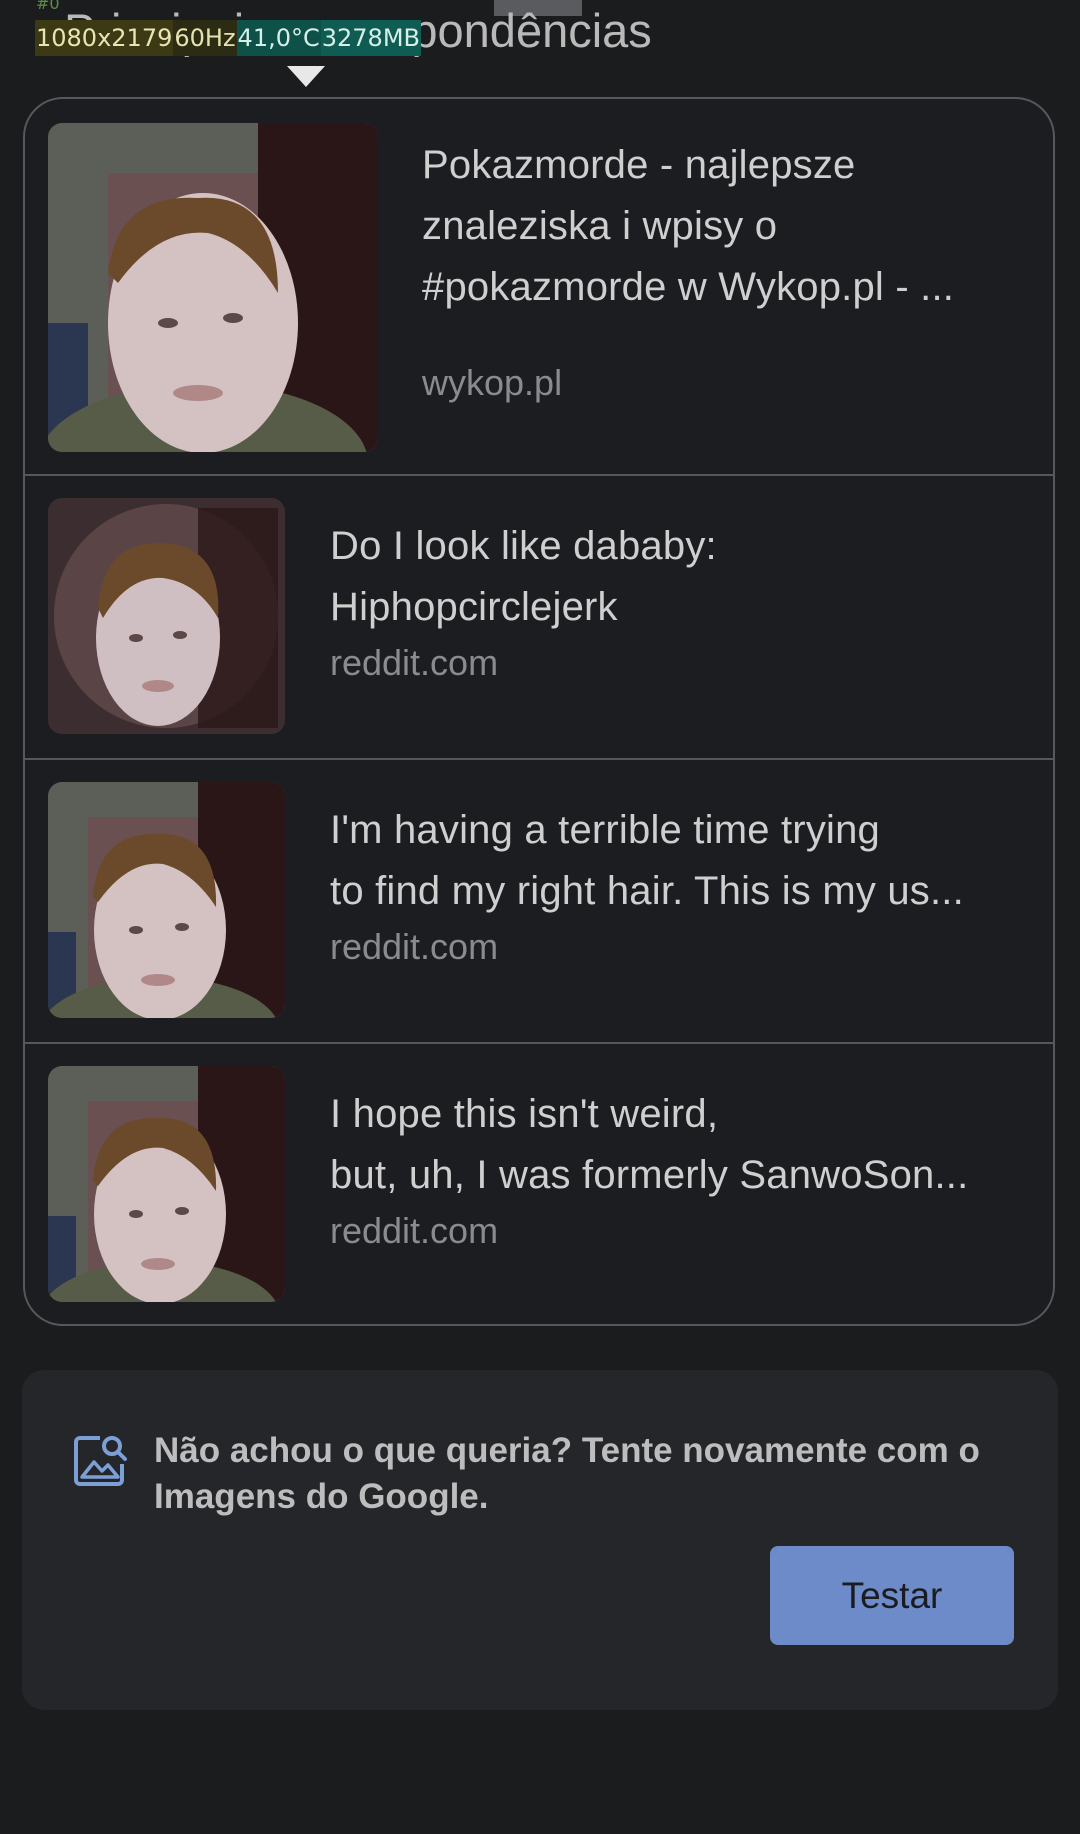 This screenshot has height=1834, width=1080. Describe the element at coordinates (685, 577) in the screenshot. I see `result-title: Do I look like dababy: Hiphopcirclejerk` at that location.